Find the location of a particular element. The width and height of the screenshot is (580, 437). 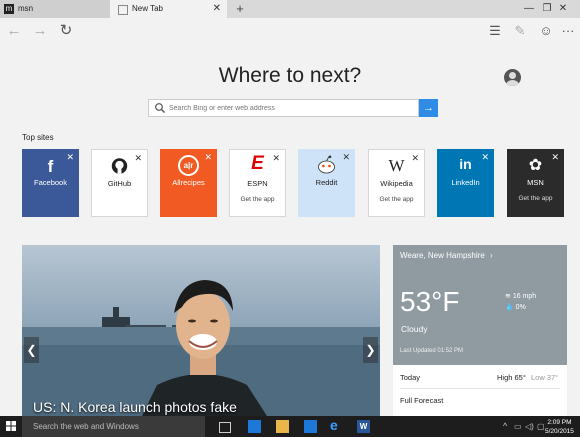

tab-strip: m msn New Tab ✕ + — ❐ ✕ is located at coordinates (290, 9).